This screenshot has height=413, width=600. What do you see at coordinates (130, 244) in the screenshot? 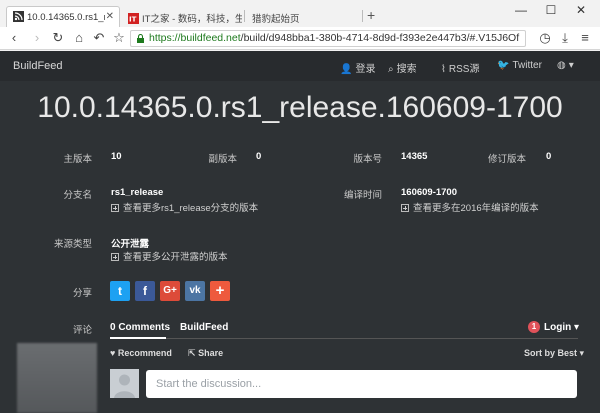
I see `source-value: 公开泄露` at bounding box center [130, 244].